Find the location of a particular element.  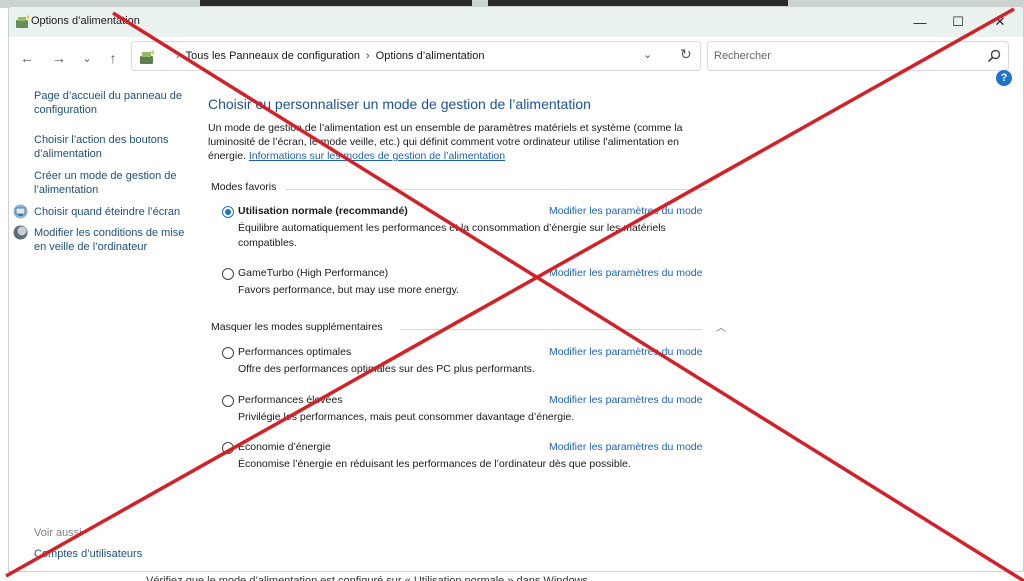

up-button: ↑ is located at coordinates (113, 58).